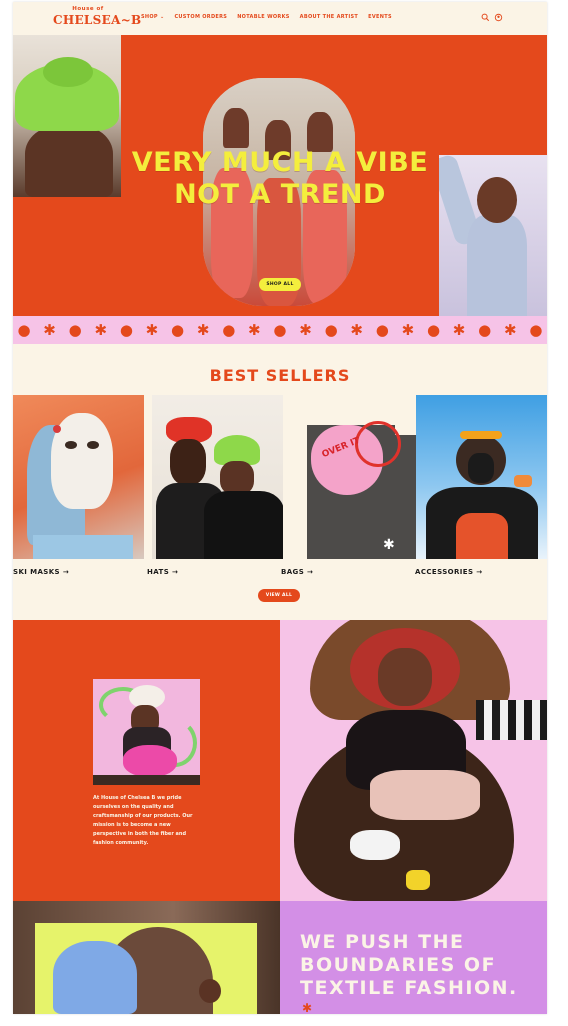 The image size is (568, 1026). What do you see at coordinates (78, 477) in the screenshot?
I see `ski-masks-card` at bounding box center [78, 477].